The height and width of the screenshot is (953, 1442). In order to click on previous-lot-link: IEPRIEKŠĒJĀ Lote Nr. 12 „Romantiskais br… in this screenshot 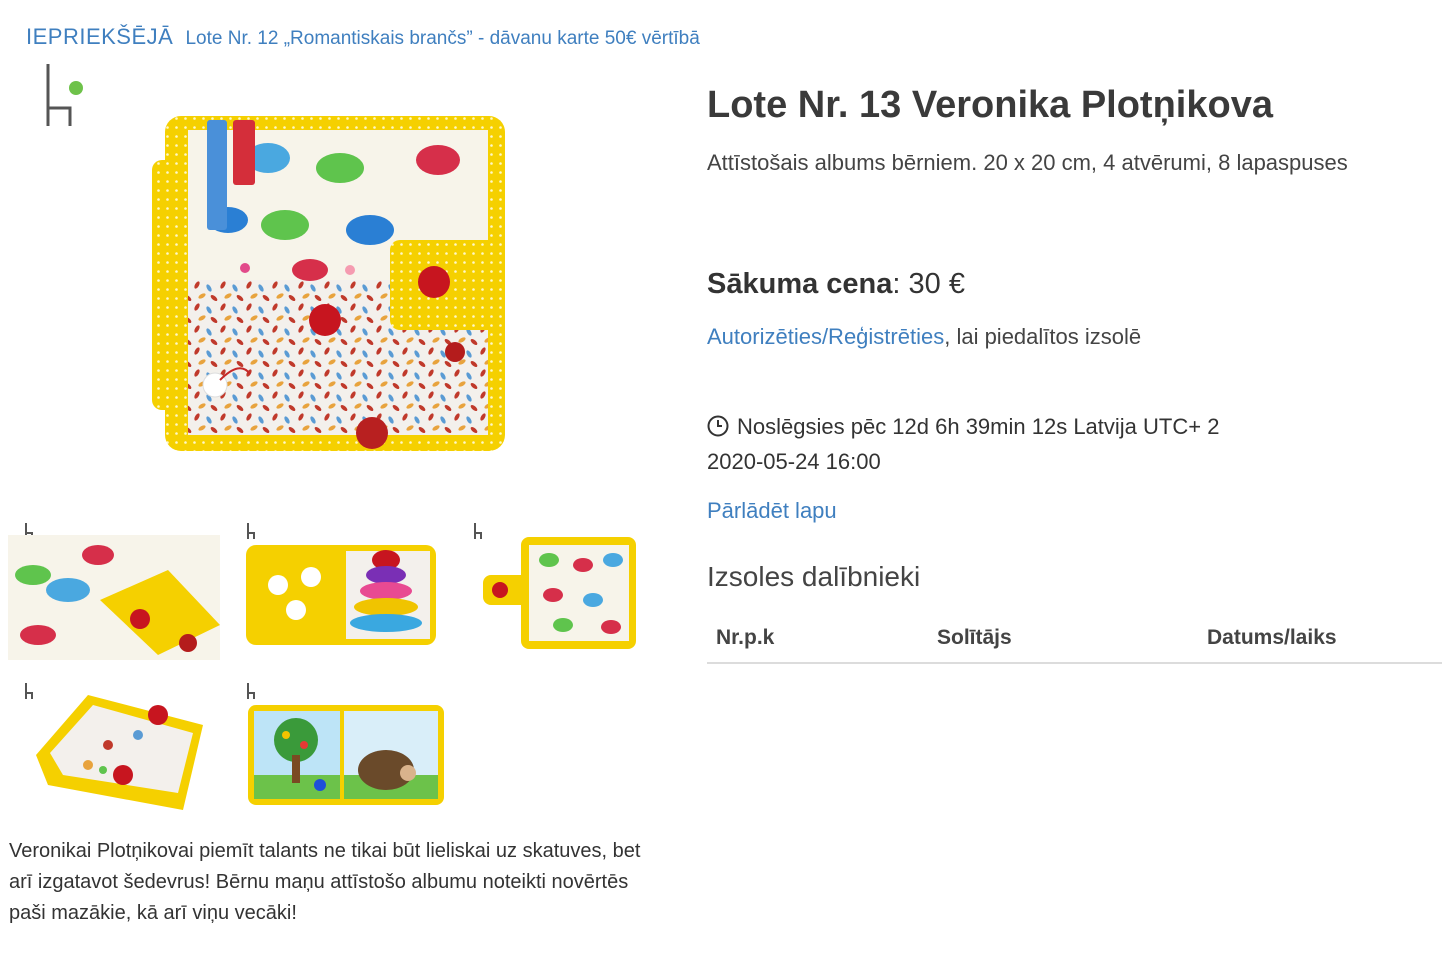, I will do `click(363, 37)`.